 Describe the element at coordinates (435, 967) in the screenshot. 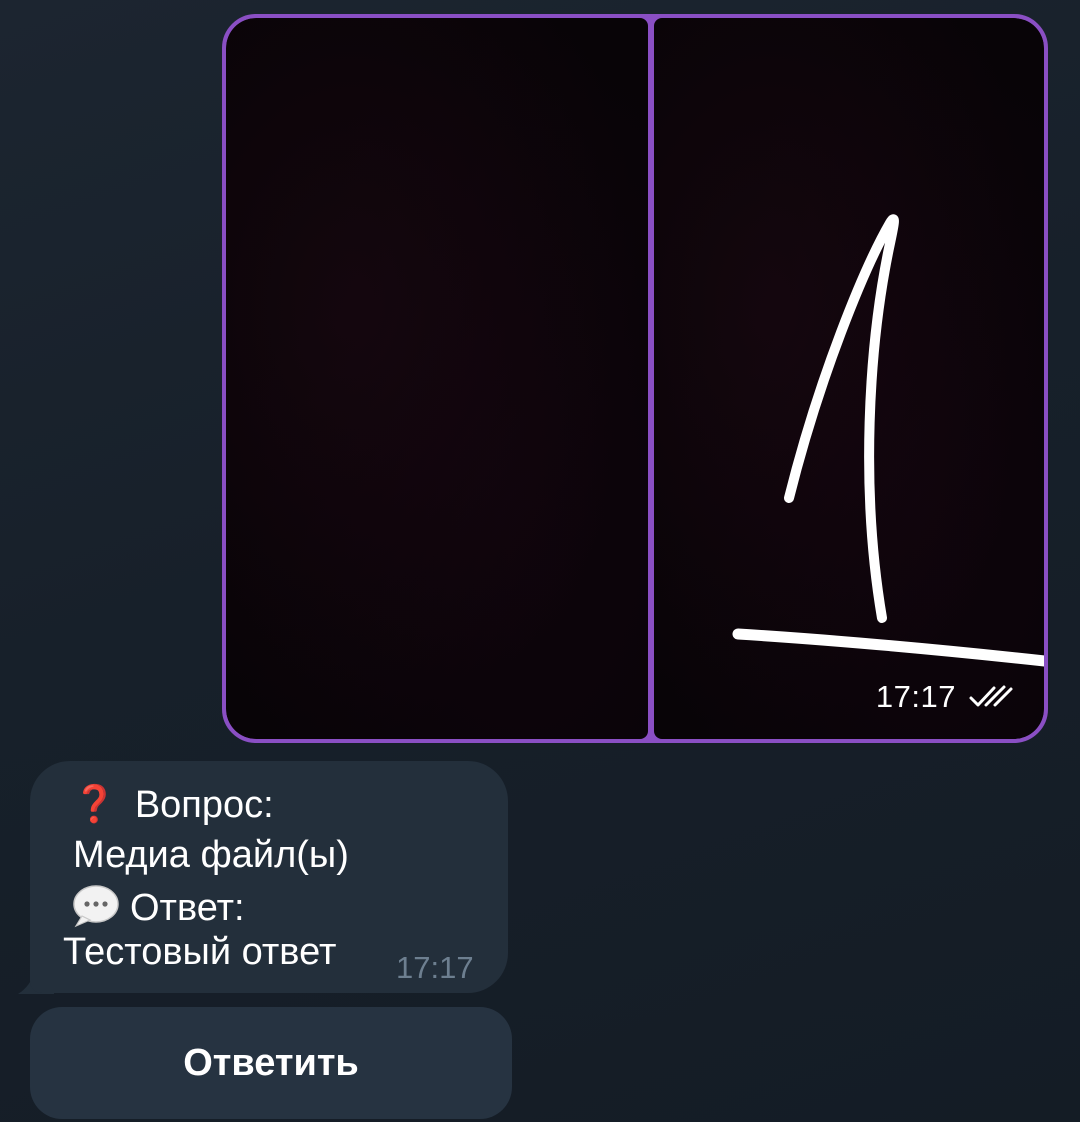

I see `message-timestamp: 17:17` at that location.